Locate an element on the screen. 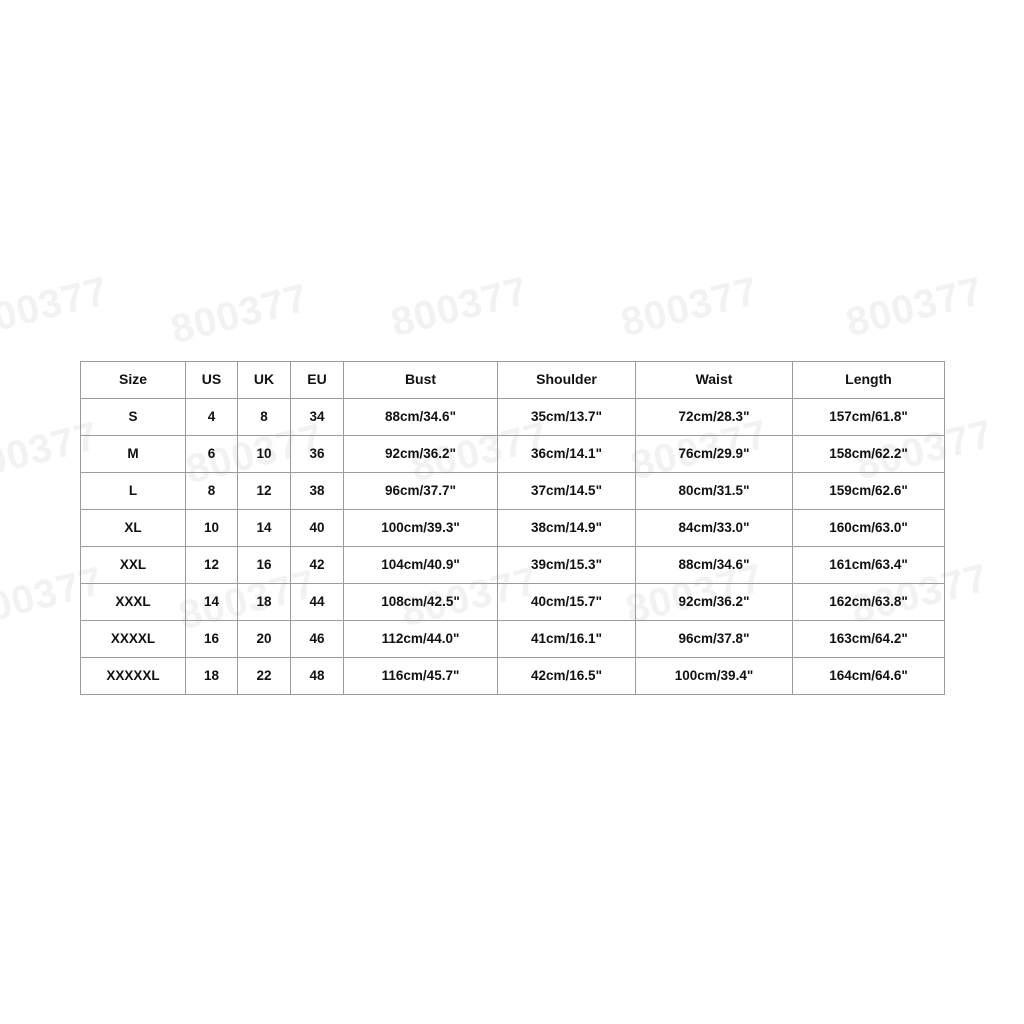 Image resolution: width=1024 pixels, height=1024 pixels. measurement-cell-waist: 72cm/28.3" is located at coordinates (714, 417).